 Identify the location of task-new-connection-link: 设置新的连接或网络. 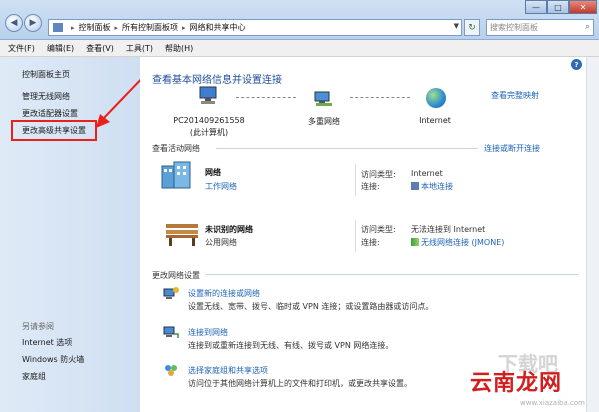
(224, 293).